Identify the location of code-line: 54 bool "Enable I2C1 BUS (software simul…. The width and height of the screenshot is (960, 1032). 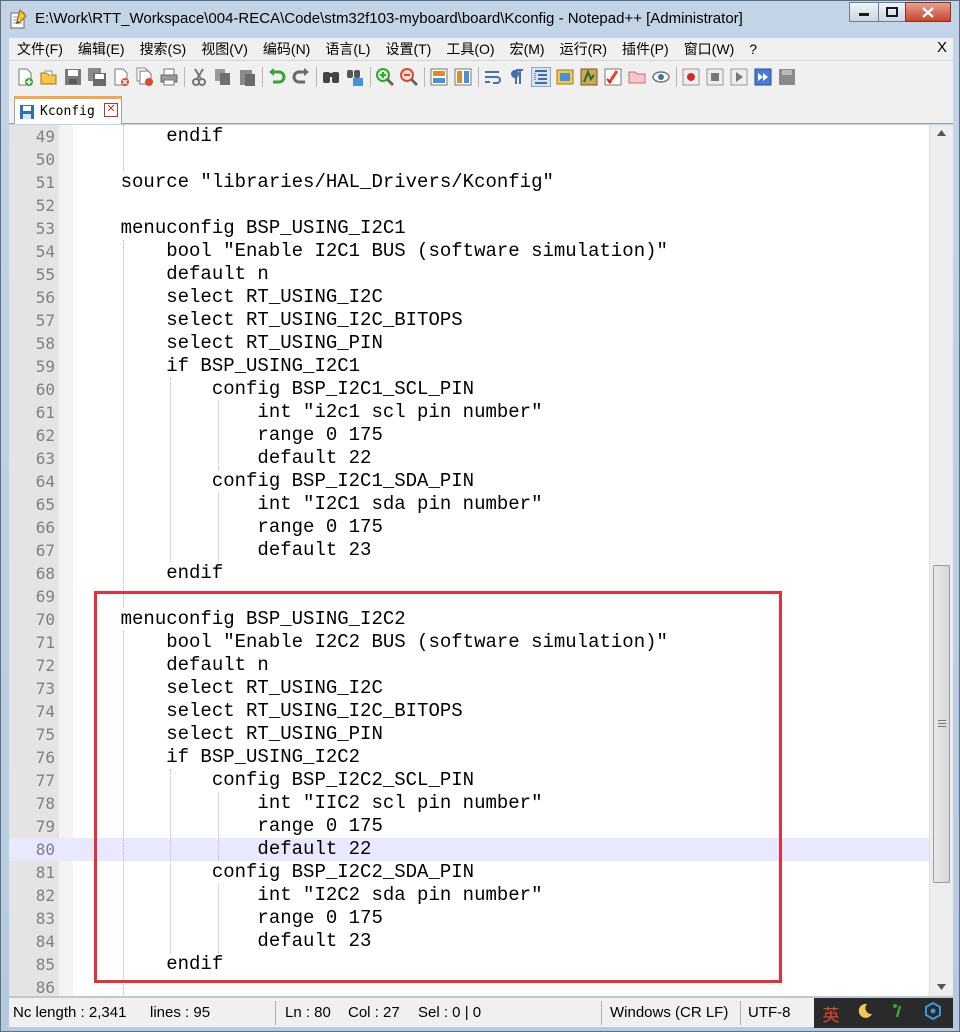
(469, 251).